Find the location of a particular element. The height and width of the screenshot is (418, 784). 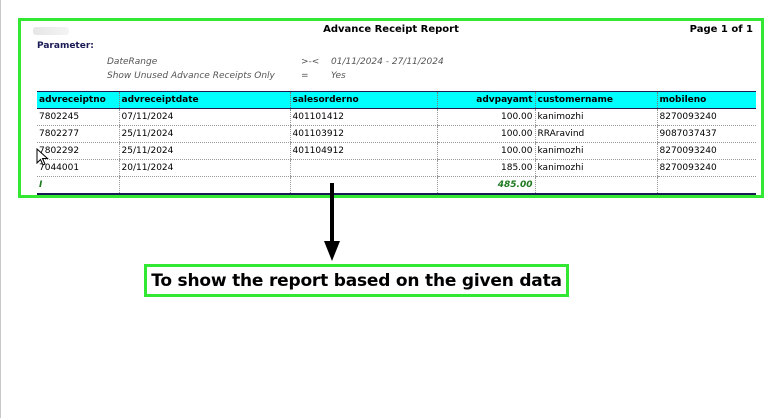

cell-advpayamt: 185.00 is located at coordinates (485, 168).